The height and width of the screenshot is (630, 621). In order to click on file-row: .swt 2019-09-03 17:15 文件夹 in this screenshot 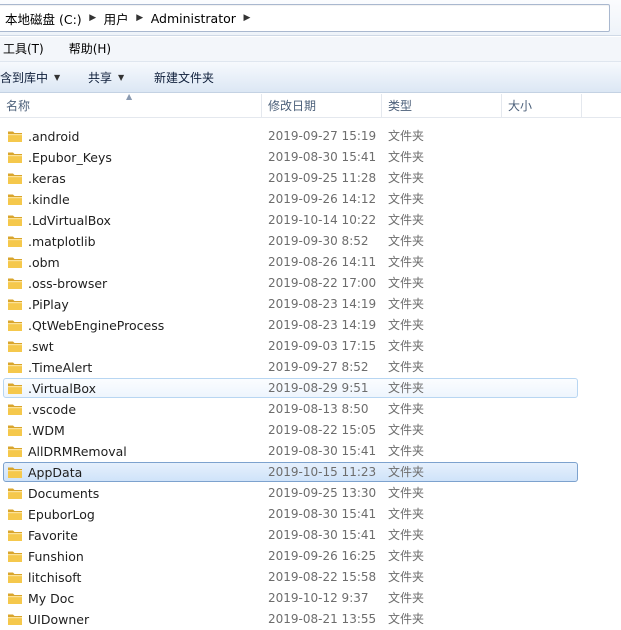, I will do `click(310, 346)`.